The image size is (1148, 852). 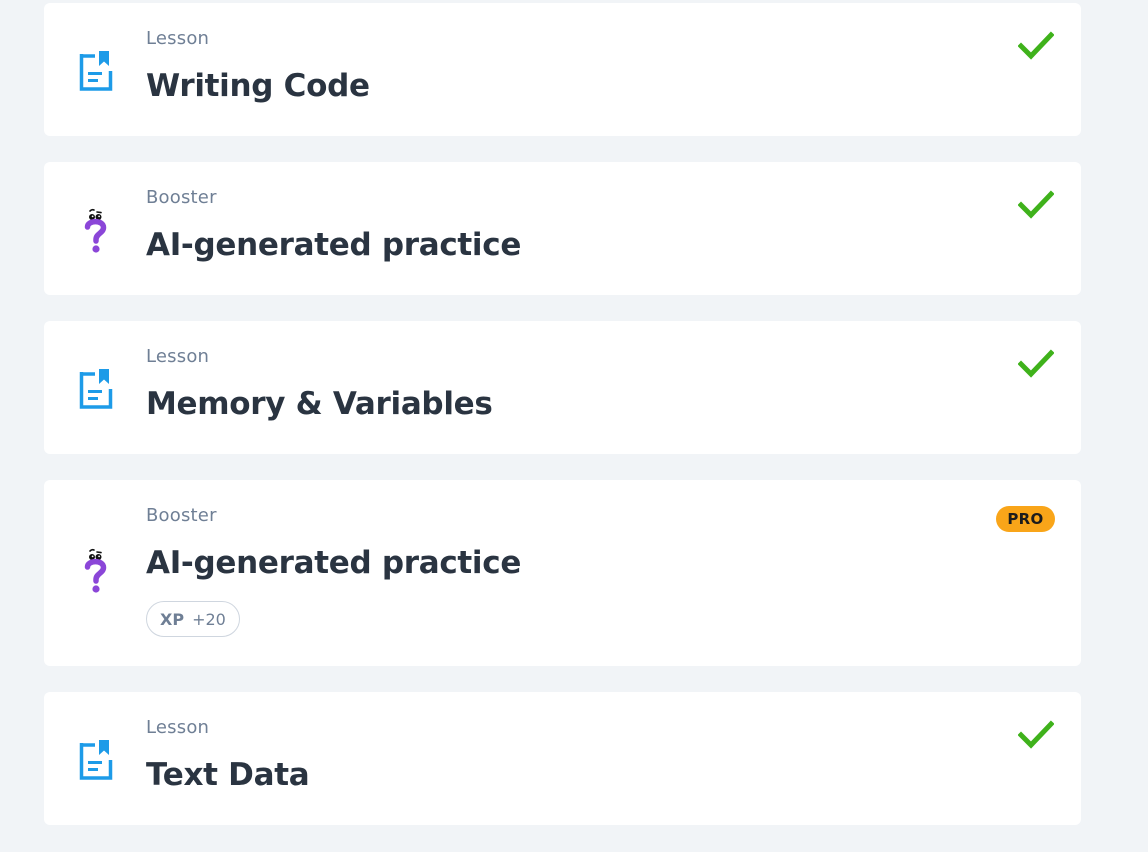 What do you see at coordinates (562, 69) in the screenshot?
I see `lesson-card-writing-code: Lesson Writing Code` at bounding box center [562, 69].